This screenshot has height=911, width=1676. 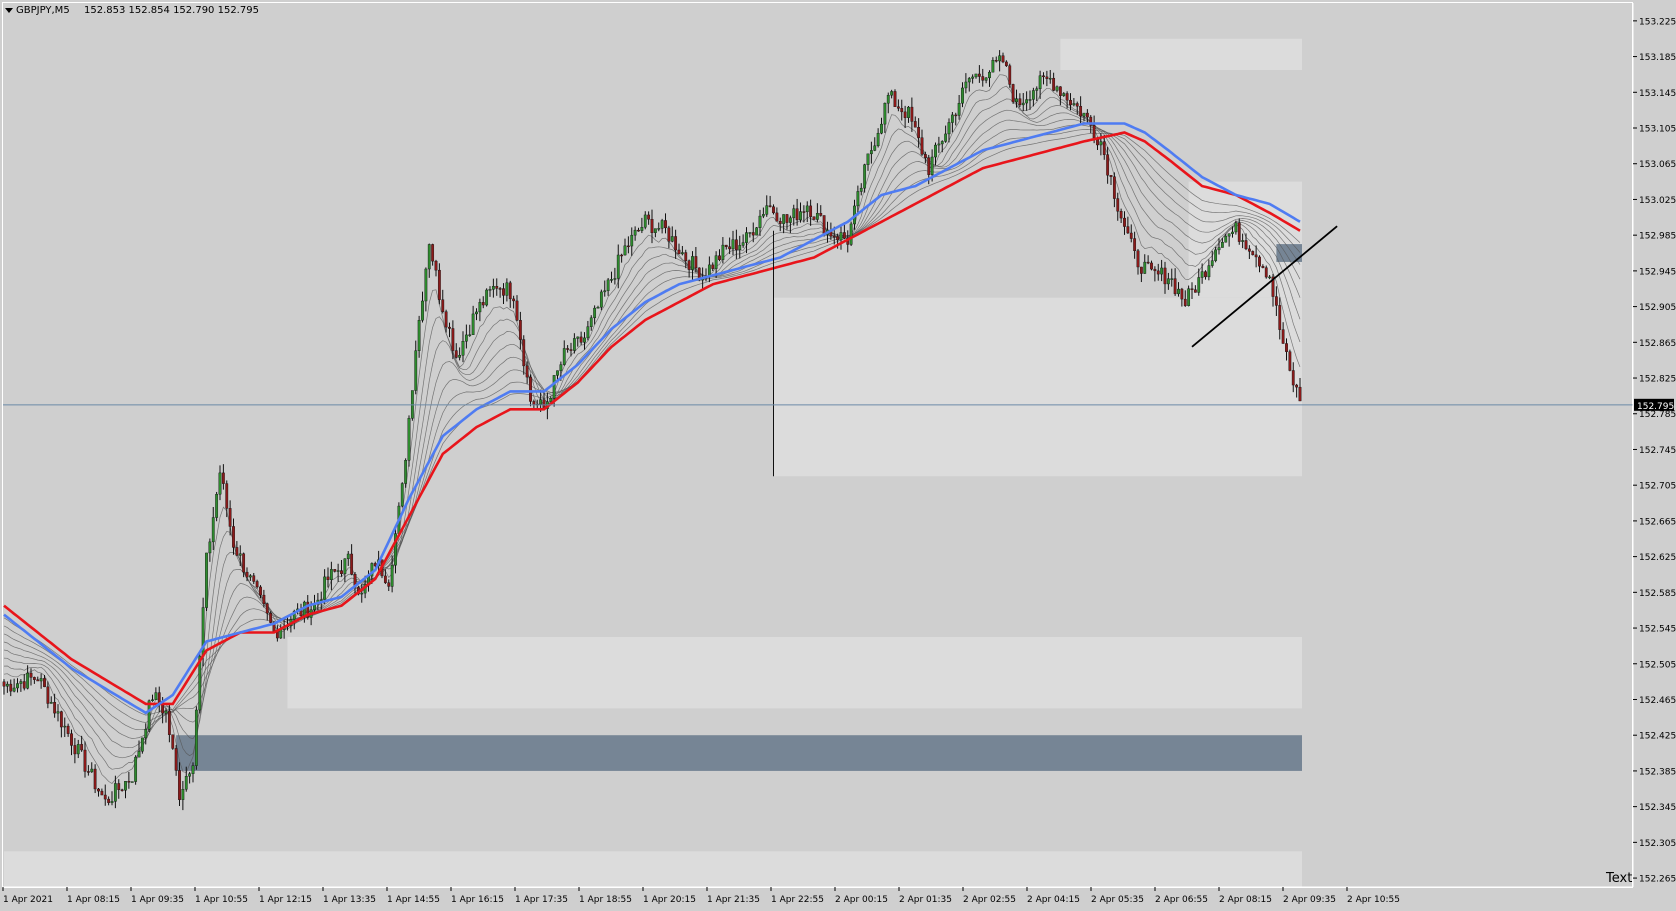 What do you see at coordinates (1245, 900) in the screenshot?
I see `time-tick-label: 2 Apr 08:15` at bounding box center [1245, 900].